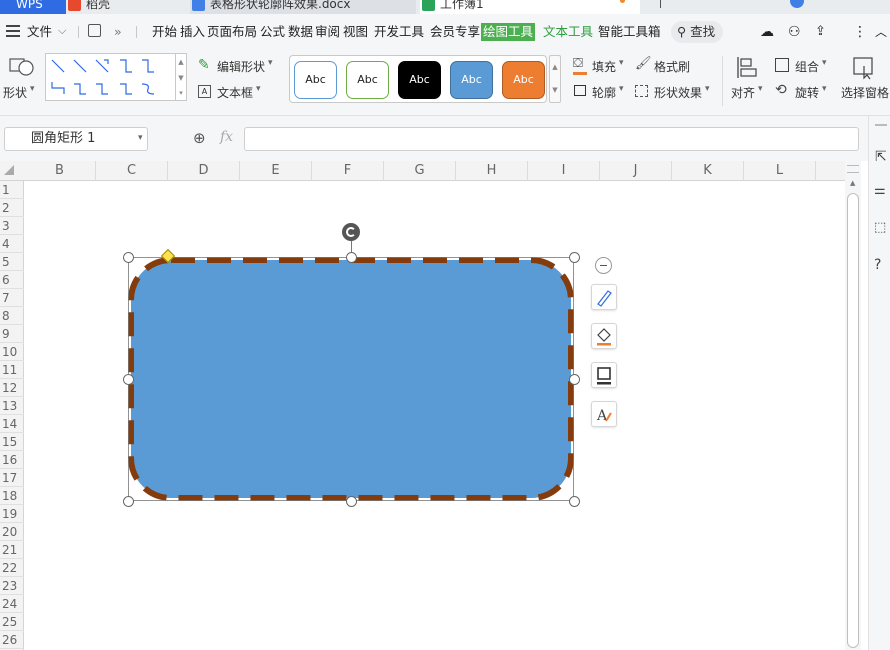  Describe the element at coordinates (604, 66) in the screenshot. I see `fill-button: 填充` at that location.